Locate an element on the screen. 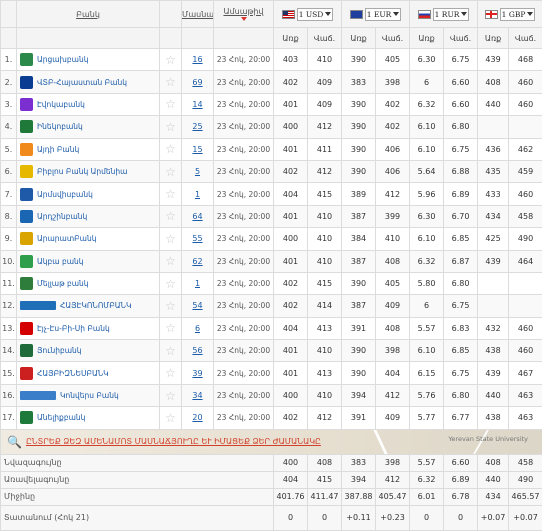 Image resolution: width=542 pixels, height=531 pixels. branches-count-link: 15 is located at coordinates (197, 149).